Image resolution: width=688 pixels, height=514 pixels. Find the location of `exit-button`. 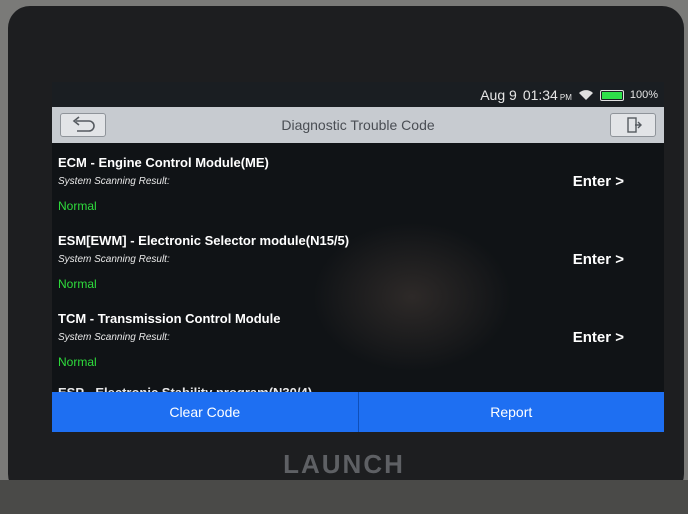

exit-button is located at coordinates (633, 125).